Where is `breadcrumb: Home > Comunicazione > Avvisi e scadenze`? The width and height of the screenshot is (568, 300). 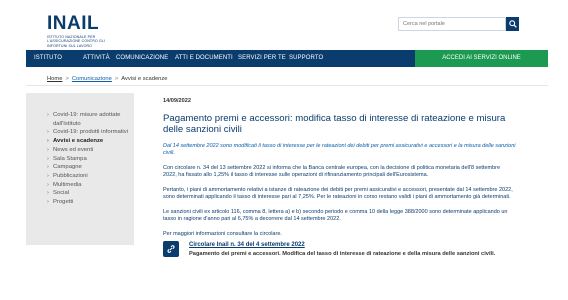
breadcrumb: Home > Comunicazione > Avvisi e scadenze is located at coordinates (107, 79).